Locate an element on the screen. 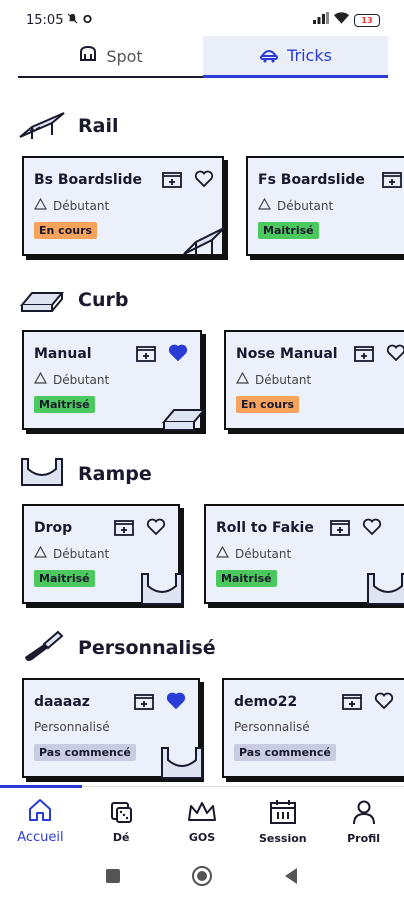 The width and height of the screenshot is (404, 900). tab-spot: Spot is located at coordinates (110, 57).